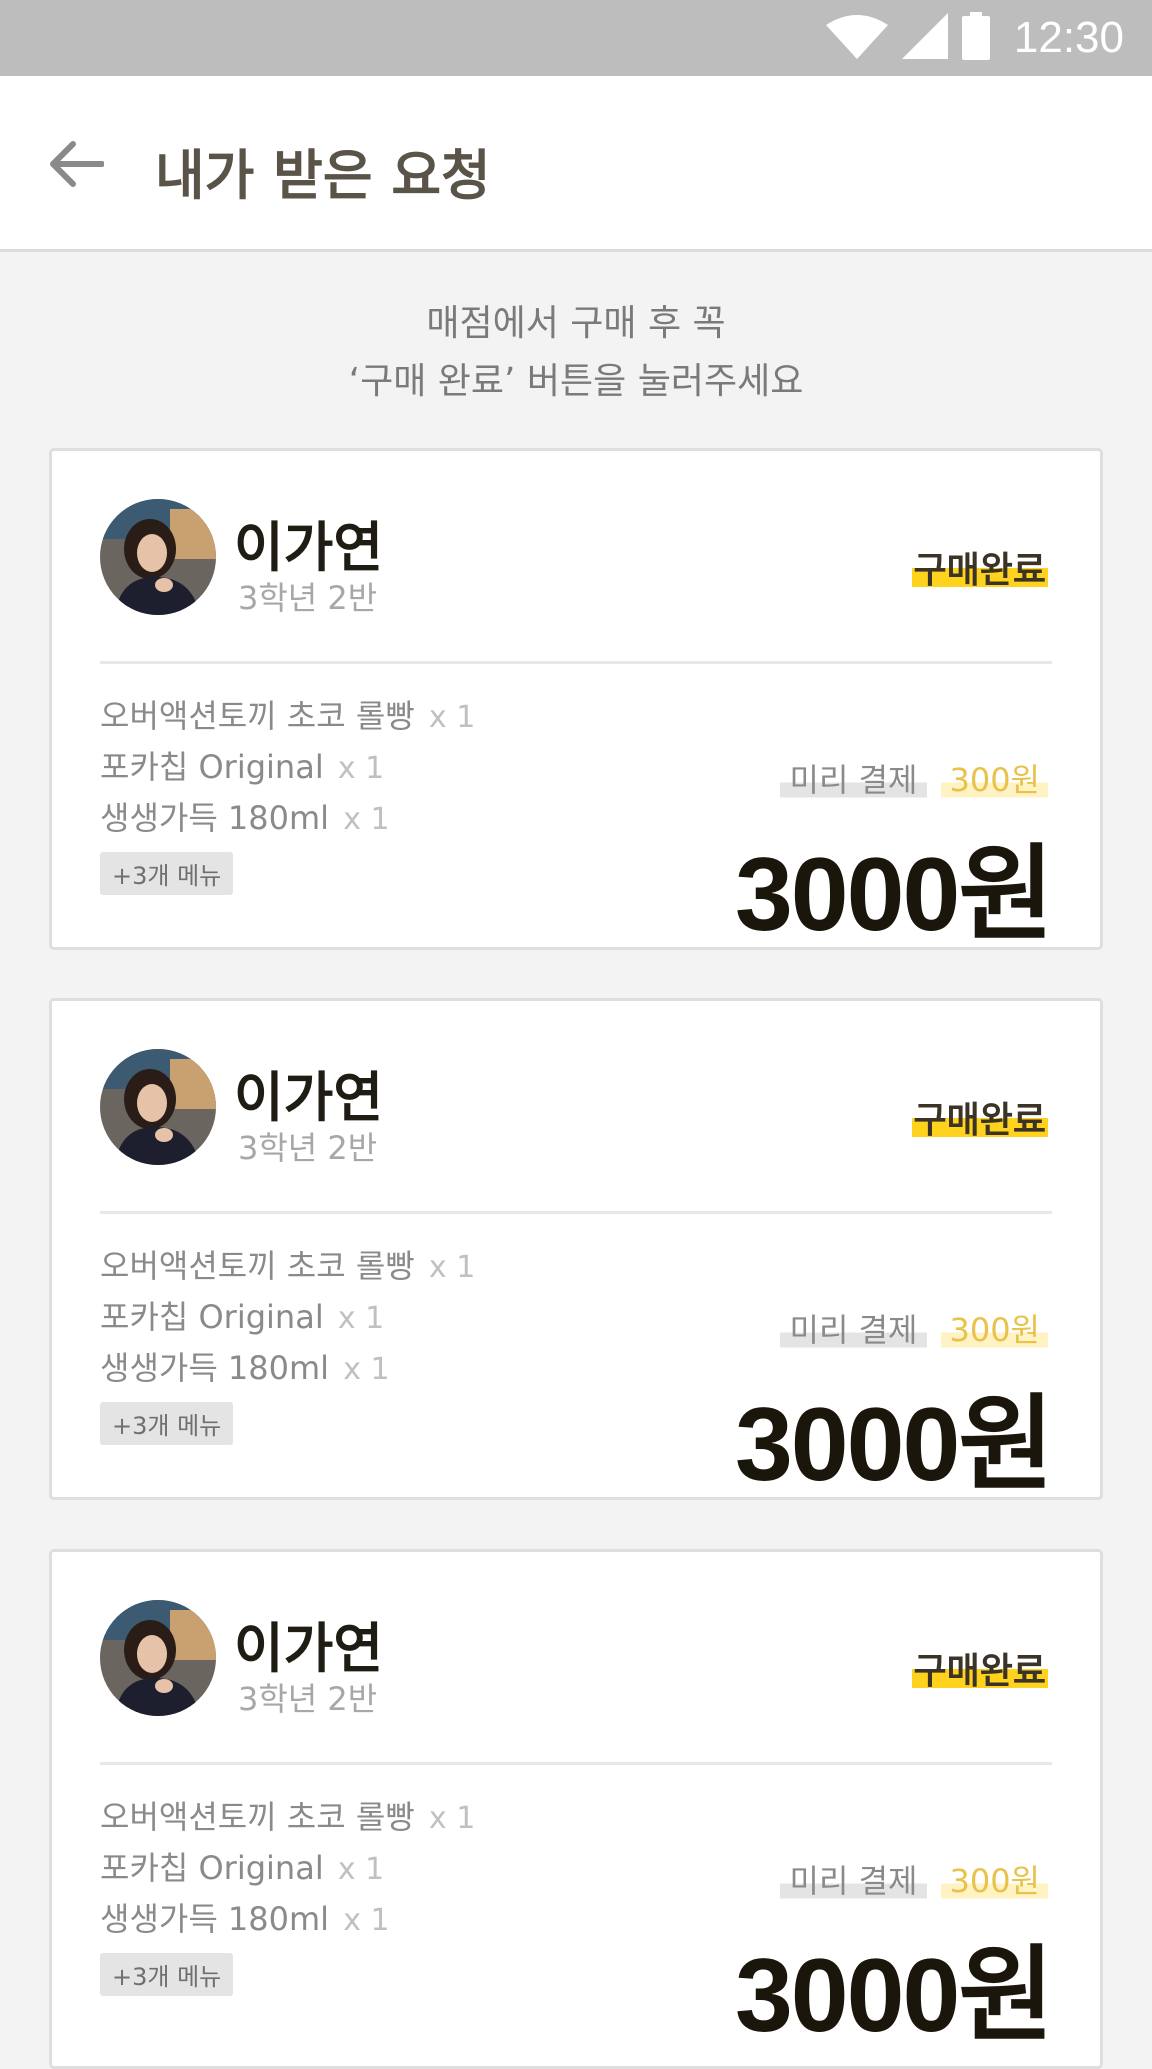 The width and height of the screenshot is (1152, 2069). I want to click on page-title: 내가 받은 요청, so click(323, 175).